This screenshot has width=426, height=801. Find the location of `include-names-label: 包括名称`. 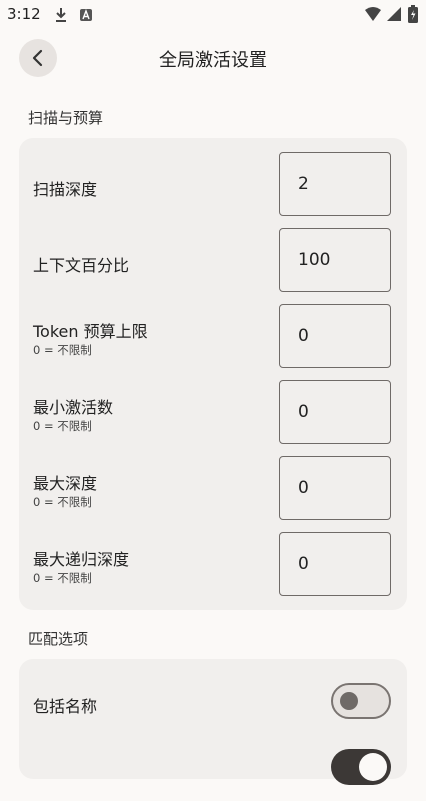

include-names-label: 包括名称 is located at coordinates (65, 706).